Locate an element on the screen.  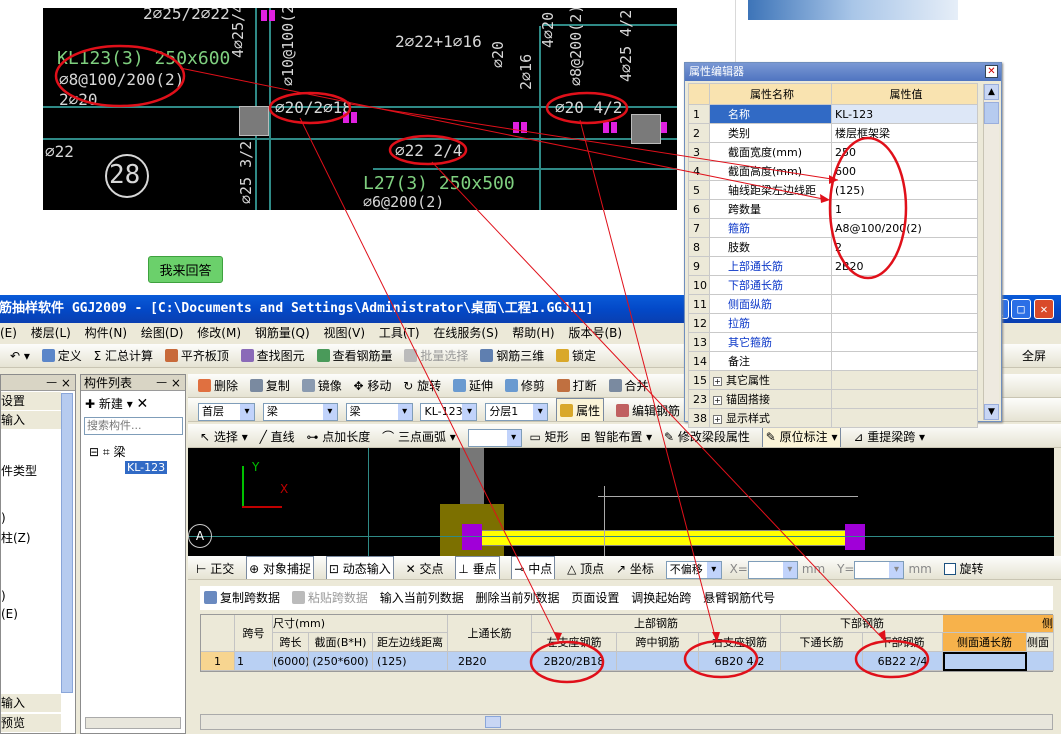
lock-button: 锁定 is located at coordinates (576, 355).